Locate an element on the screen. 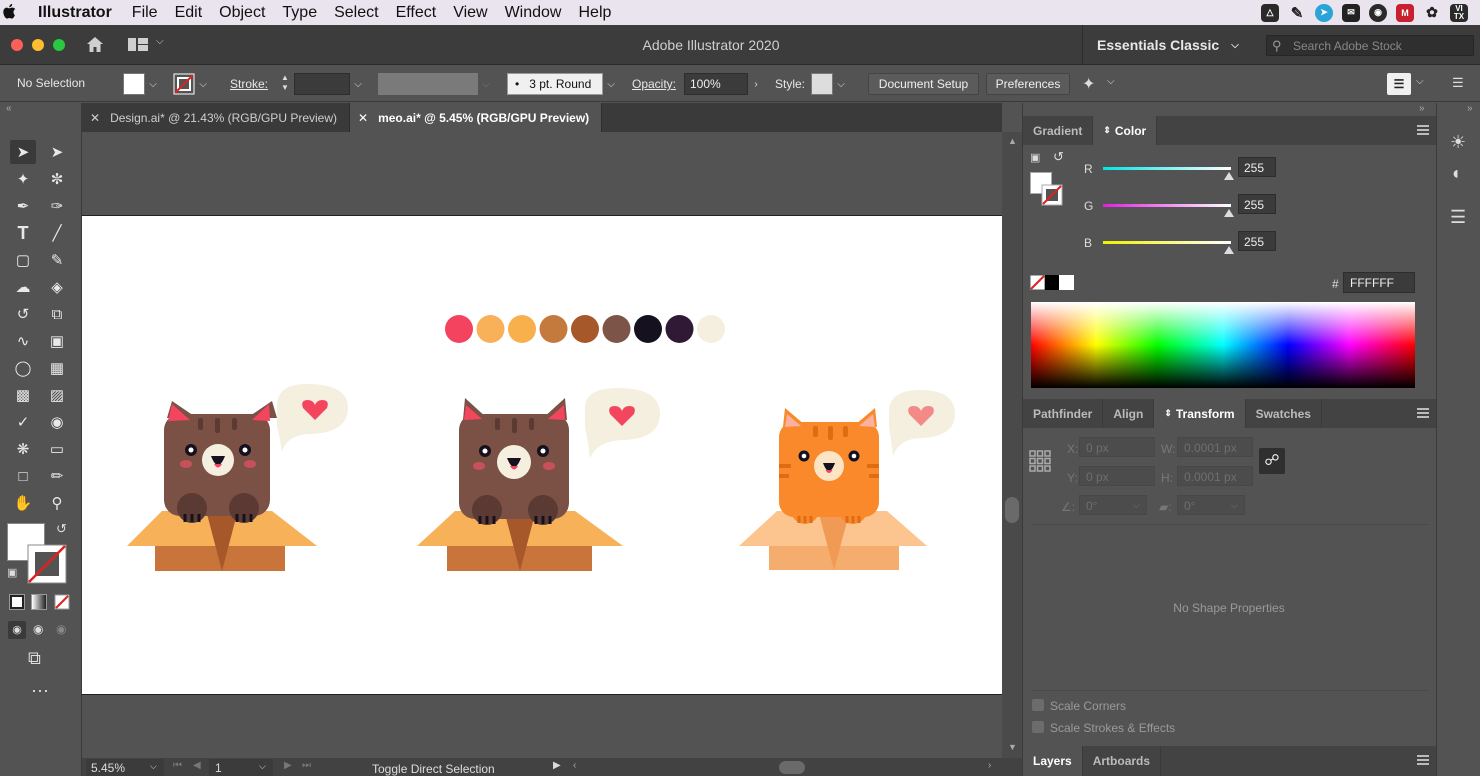  scroll-left-icon: ‹ is located at coordinates (574, 765).